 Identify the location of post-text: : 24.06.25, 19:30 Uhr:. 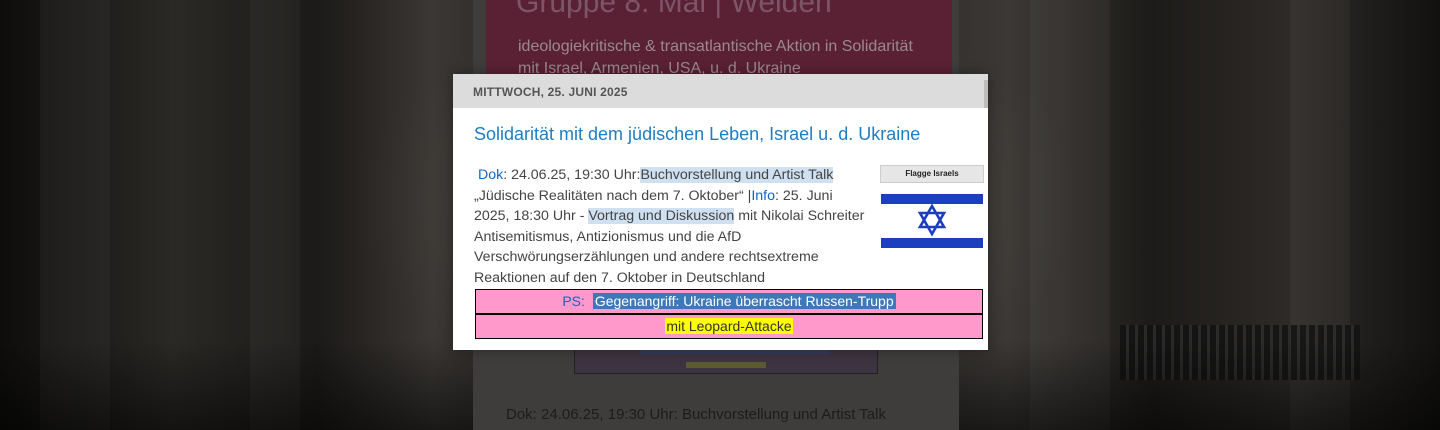
(572, 175).